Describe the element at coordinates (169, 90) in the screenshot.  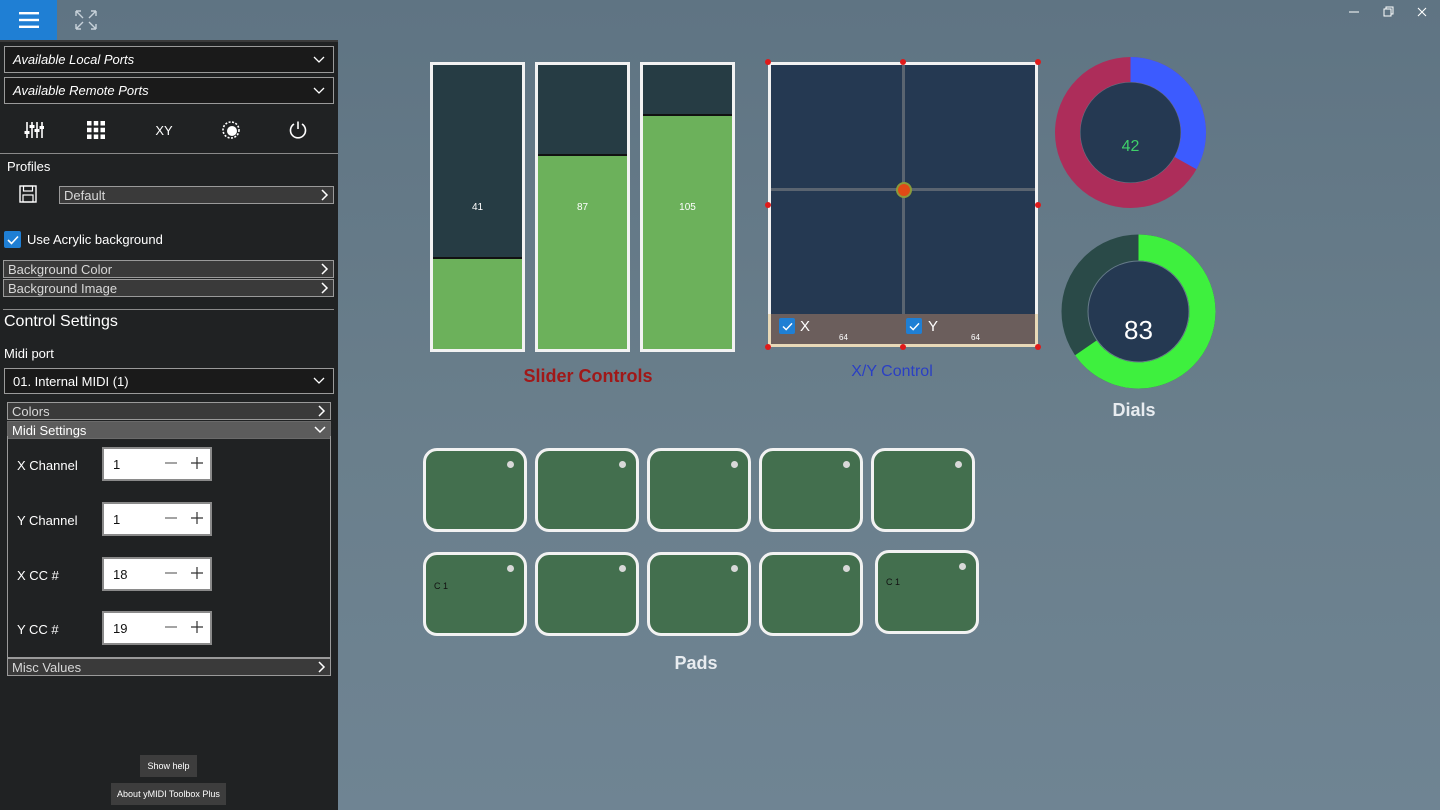
I see `remote-ports-dropdown: Available Remote Ports` at that location.